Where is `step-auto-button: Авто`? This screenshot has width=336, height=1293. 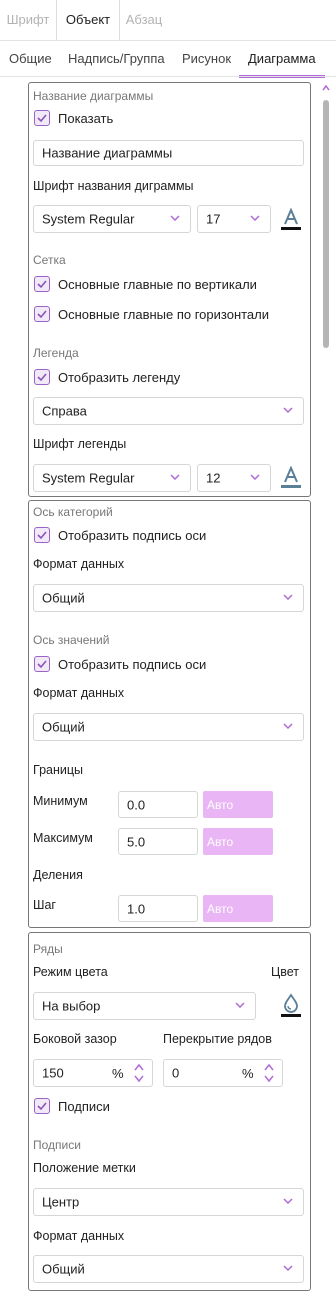
step-auto-button: Авто is located at coordinates (238, 908).